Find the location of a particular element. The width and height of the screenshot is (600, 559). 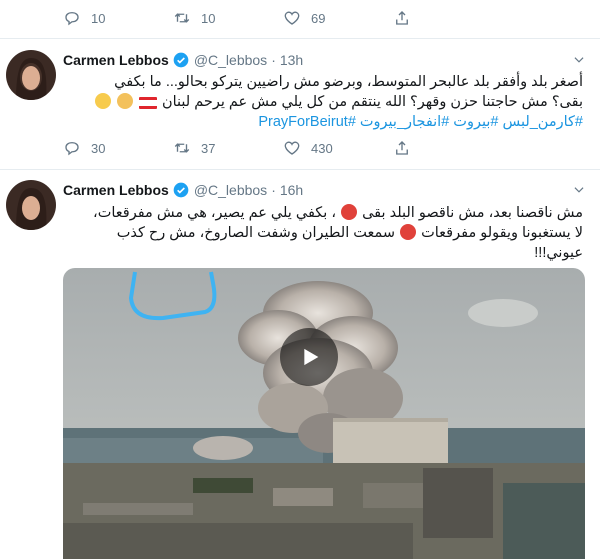

text-line-2-part-b: سمعت الطيران وشفت الصاروخ، مش رح كذب is located at coordinates (256, 233).